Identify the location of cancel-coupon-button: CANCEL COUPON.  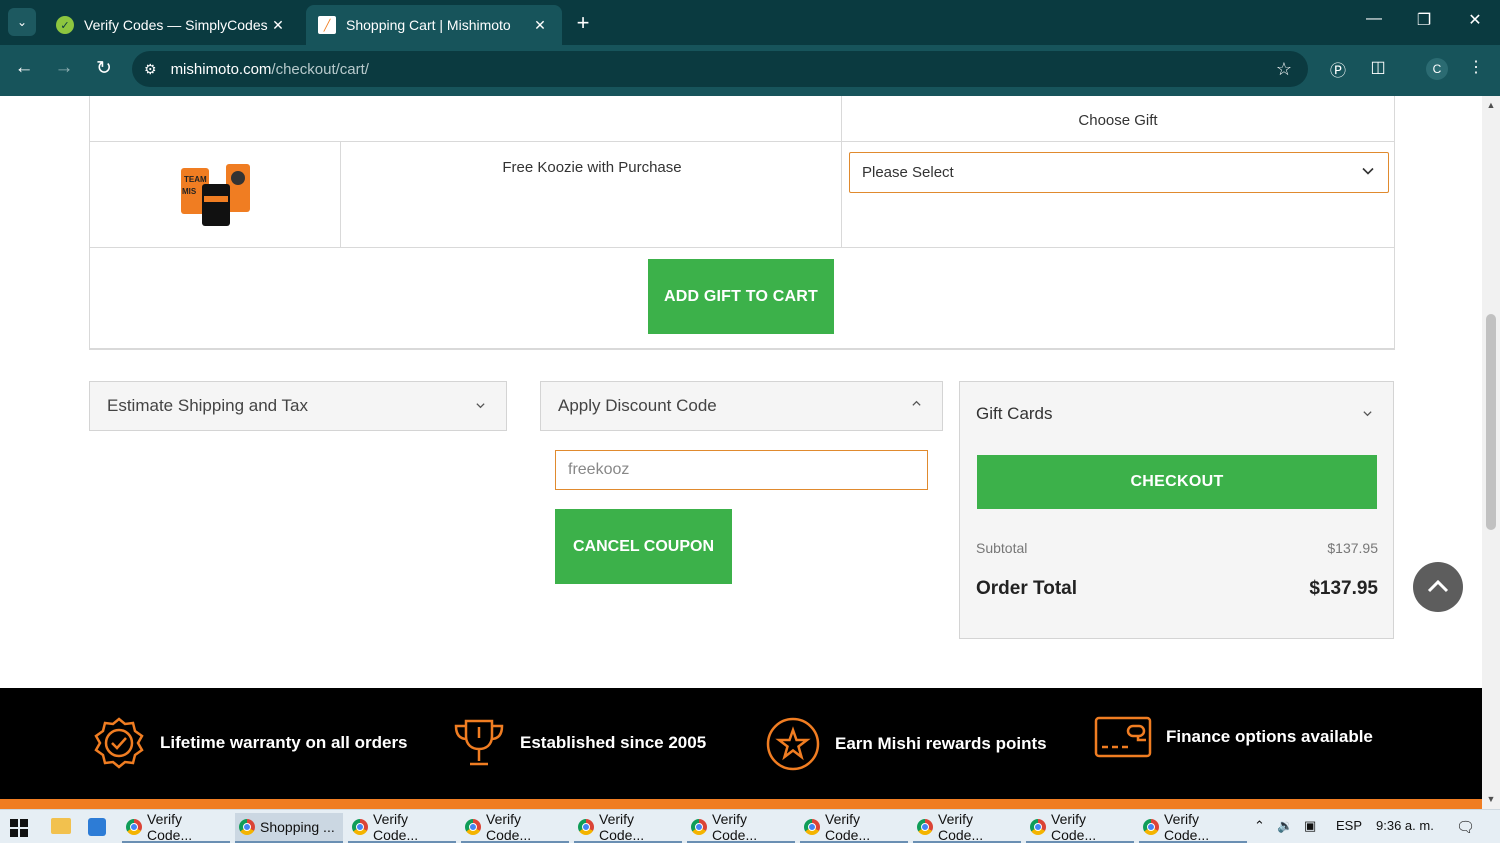
(643, 546).